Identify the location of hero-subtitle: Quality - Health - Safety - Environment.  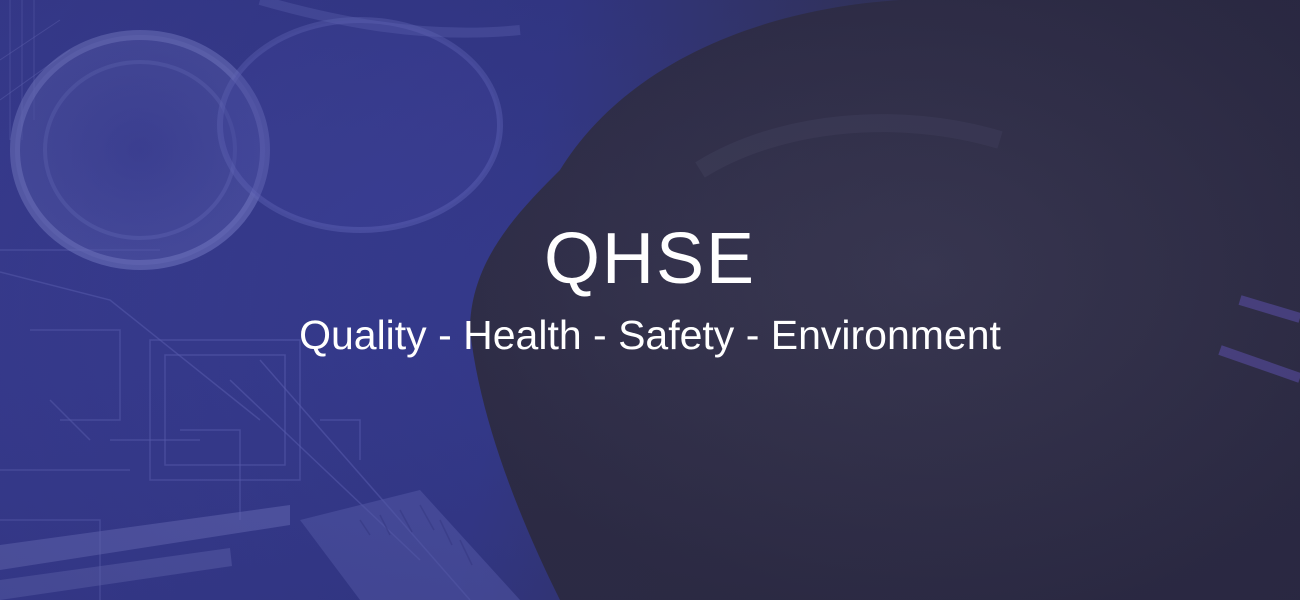
(650, 335).